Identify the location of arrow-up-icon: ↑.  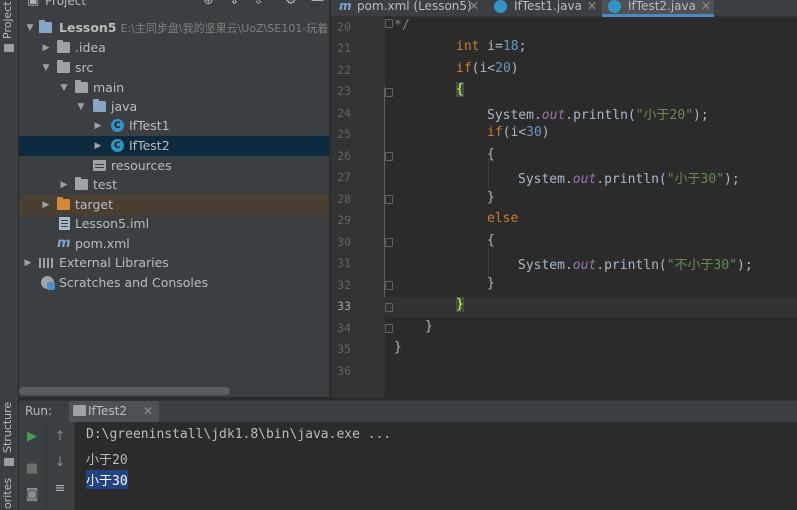
(60, 437).